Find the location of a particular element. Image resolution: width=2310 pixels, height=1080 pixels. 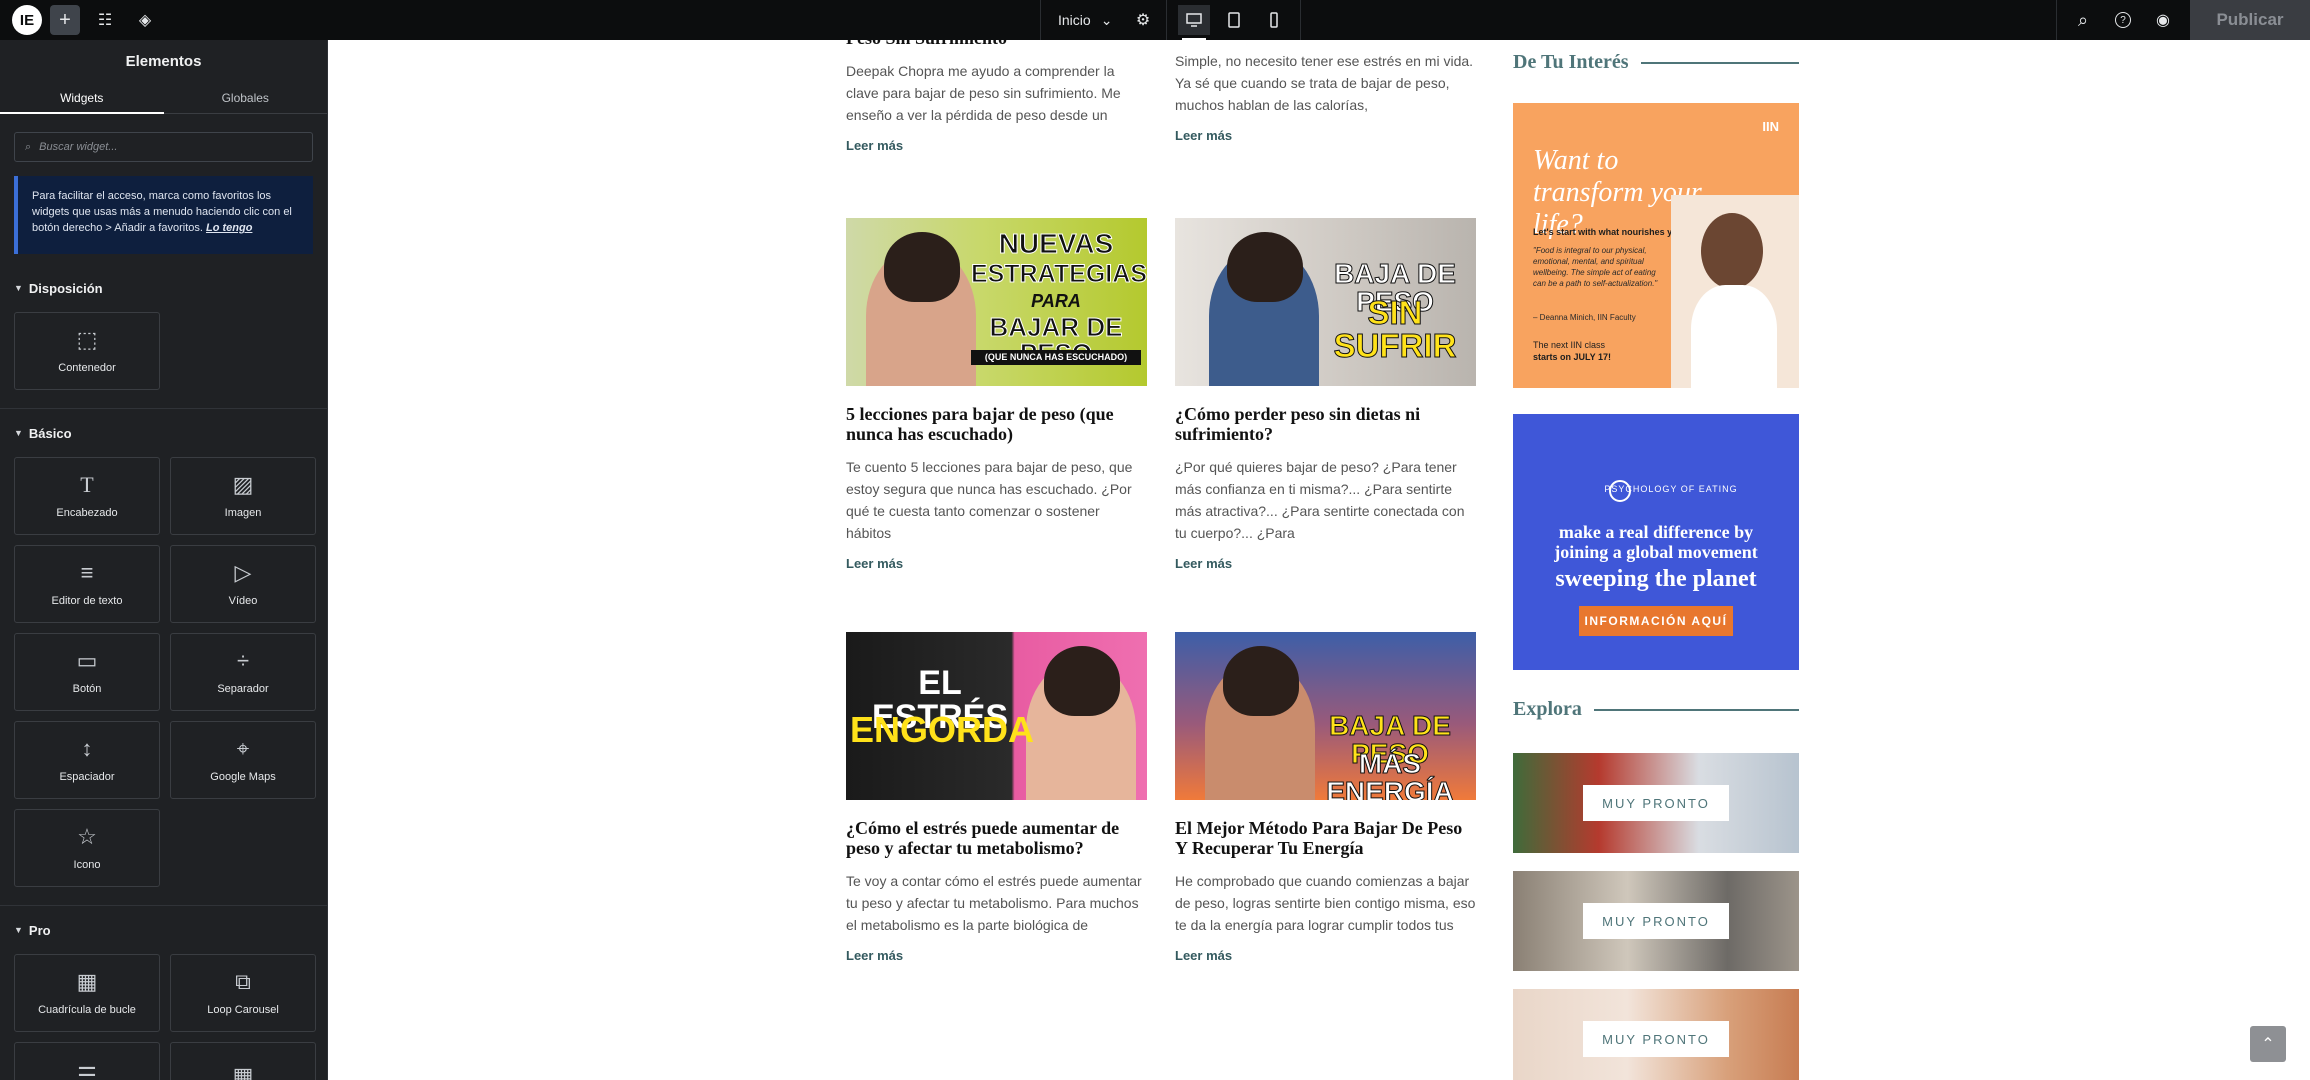

widget-label: Icono is located at coordinates (87, 865).